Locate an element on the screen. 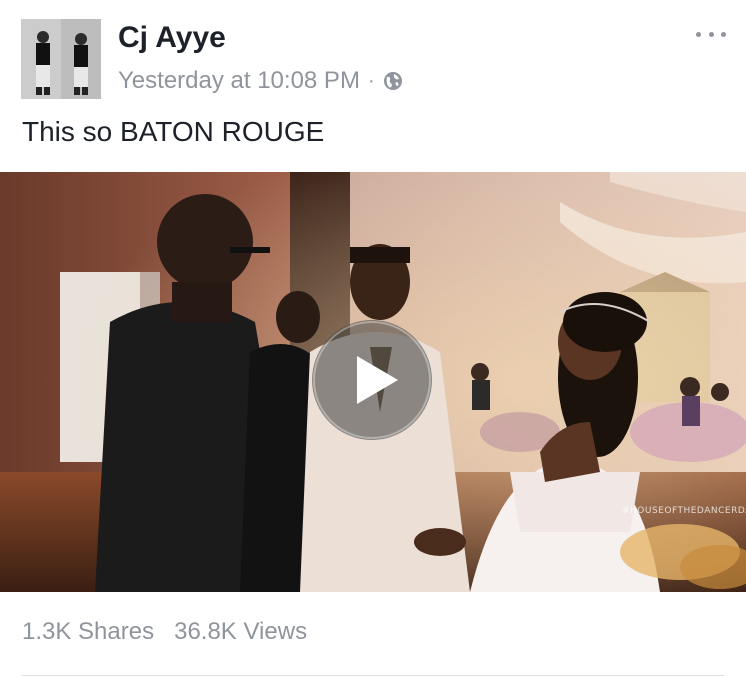 Image resolution: width=746 pixels, height=677 pixels. avatar-image is located at coordinates (61, 59).